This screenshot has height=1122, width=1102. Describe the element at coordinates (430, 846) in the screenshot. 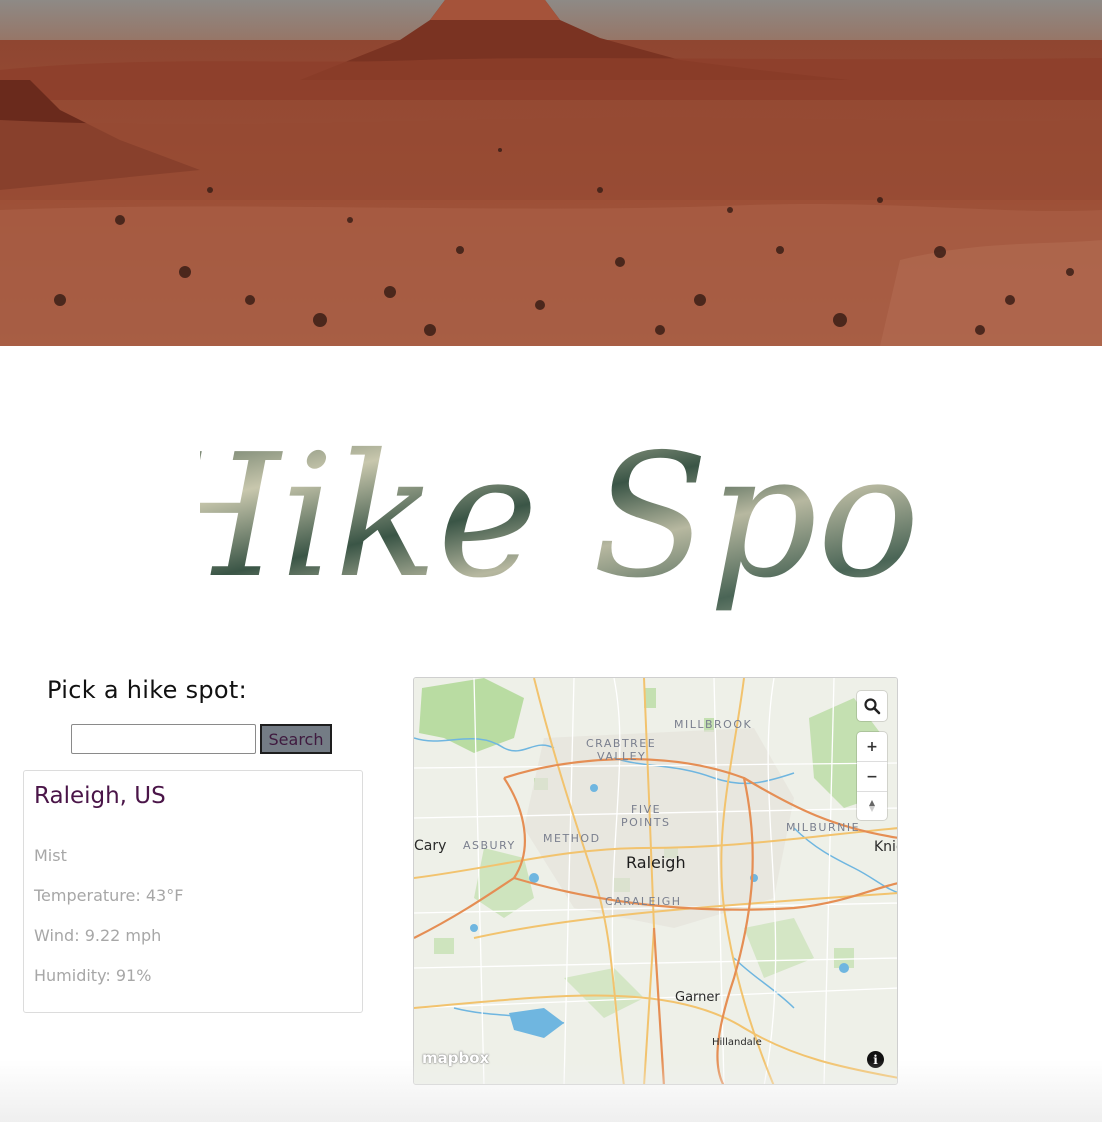

I see `map-label-cary: Cary` at that location.